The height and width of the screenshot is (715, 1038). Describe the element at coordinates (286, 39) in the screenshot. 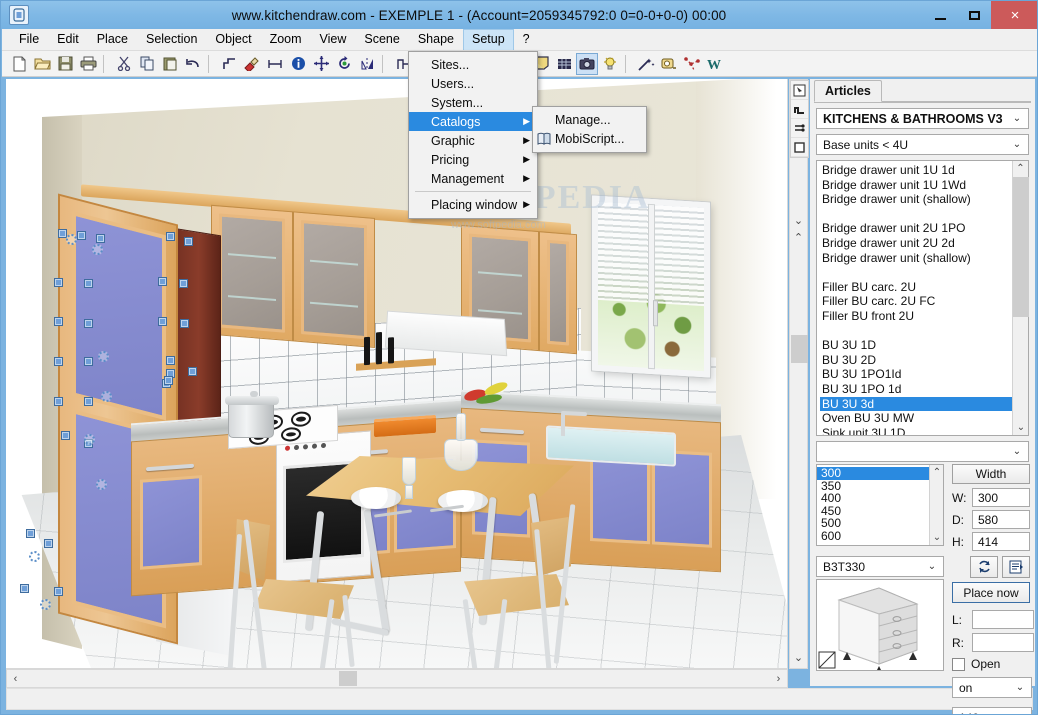

I see `menu-zoom: Zoom` at that location.